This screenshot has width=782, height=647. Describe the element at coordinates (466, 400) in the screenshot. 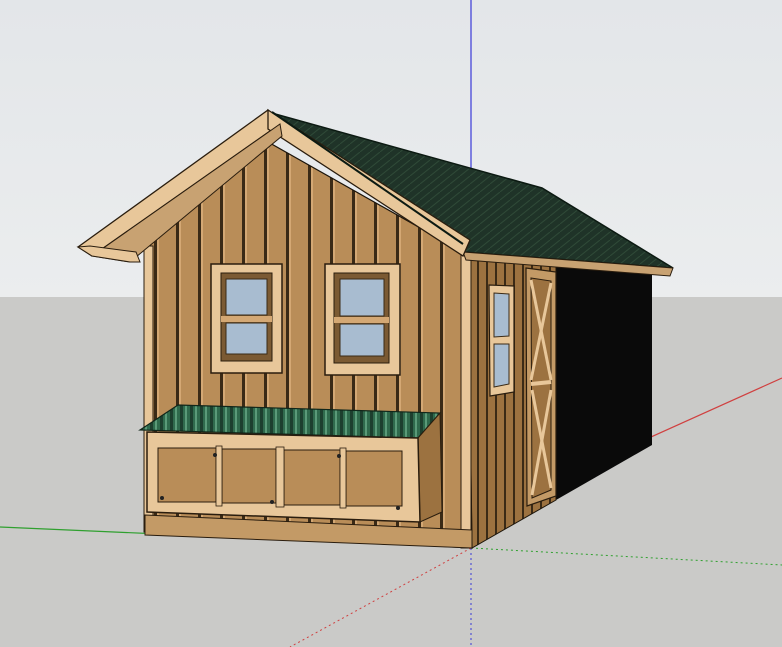

I see `corner-trim-right` at that location.